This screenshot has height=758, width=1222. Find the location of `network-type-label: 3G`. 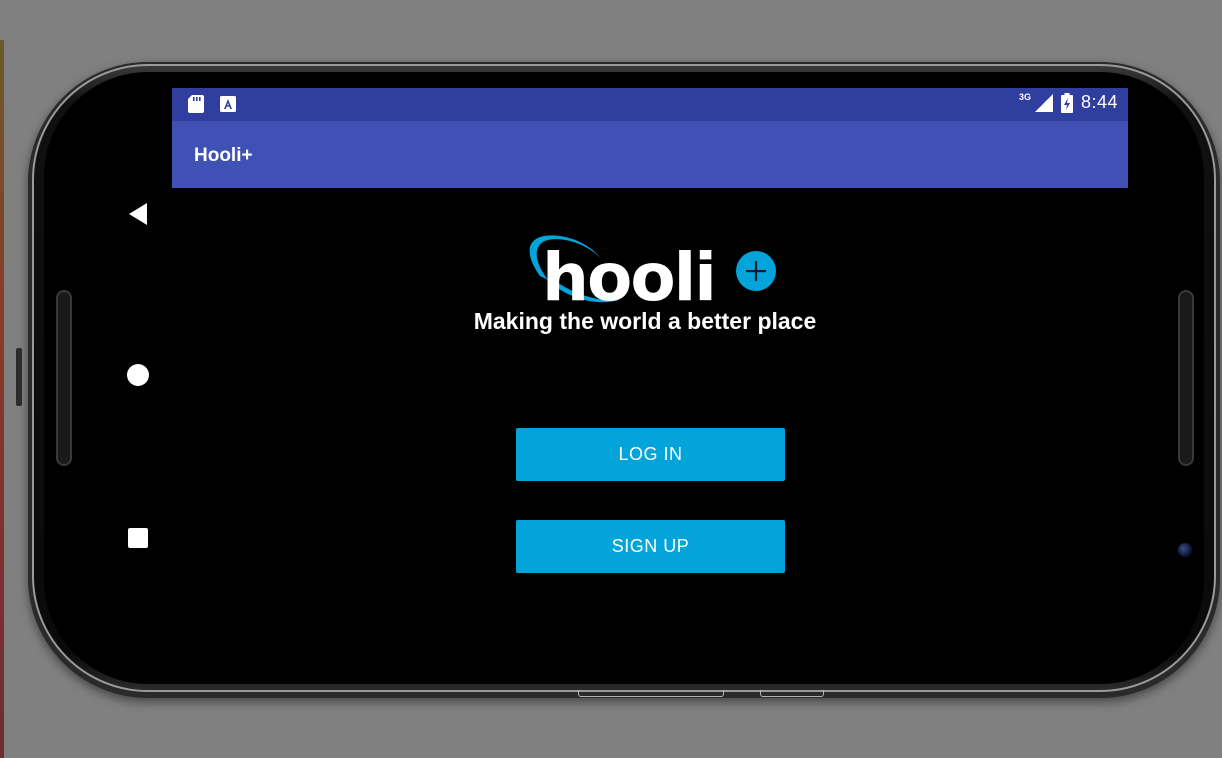

network-type-label: 3G is located at coordinates (1024, 96).